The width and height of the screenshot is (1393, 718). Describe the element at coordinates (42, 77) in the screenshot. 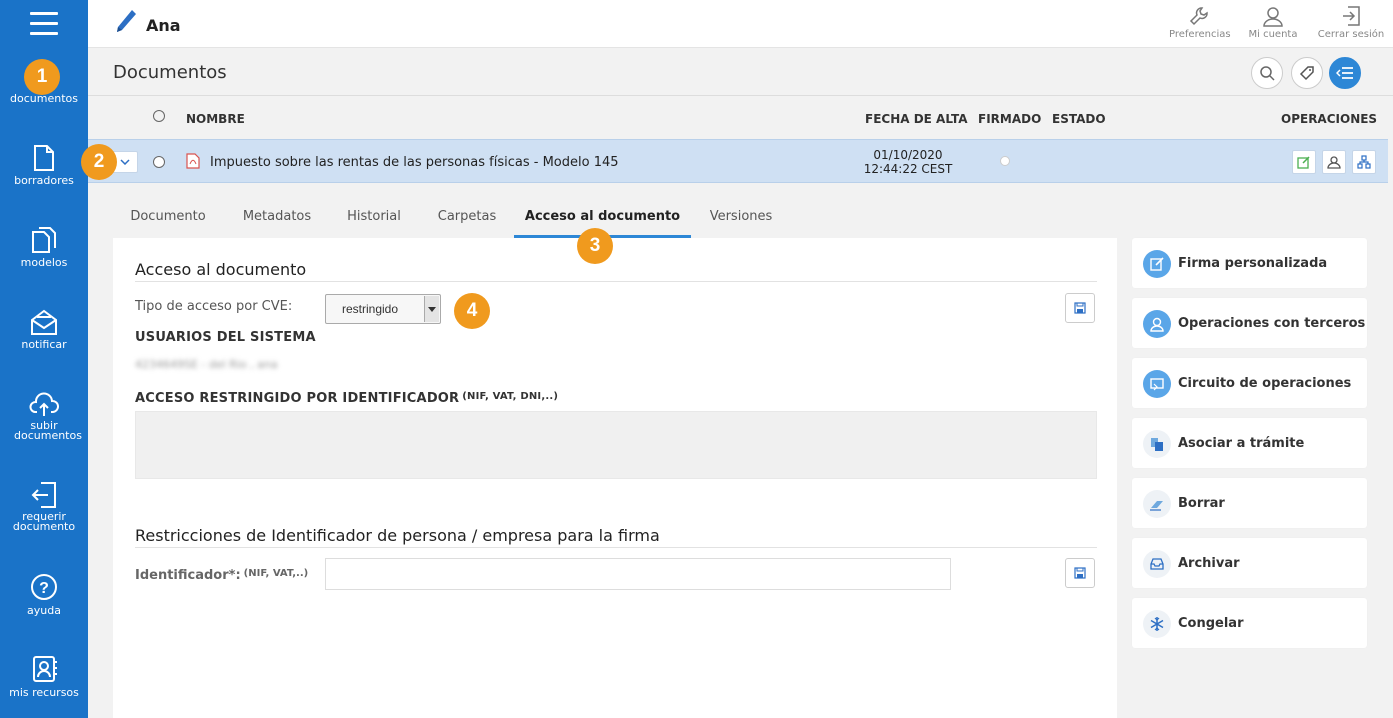

I see `step-badge-1: 1` at that location.